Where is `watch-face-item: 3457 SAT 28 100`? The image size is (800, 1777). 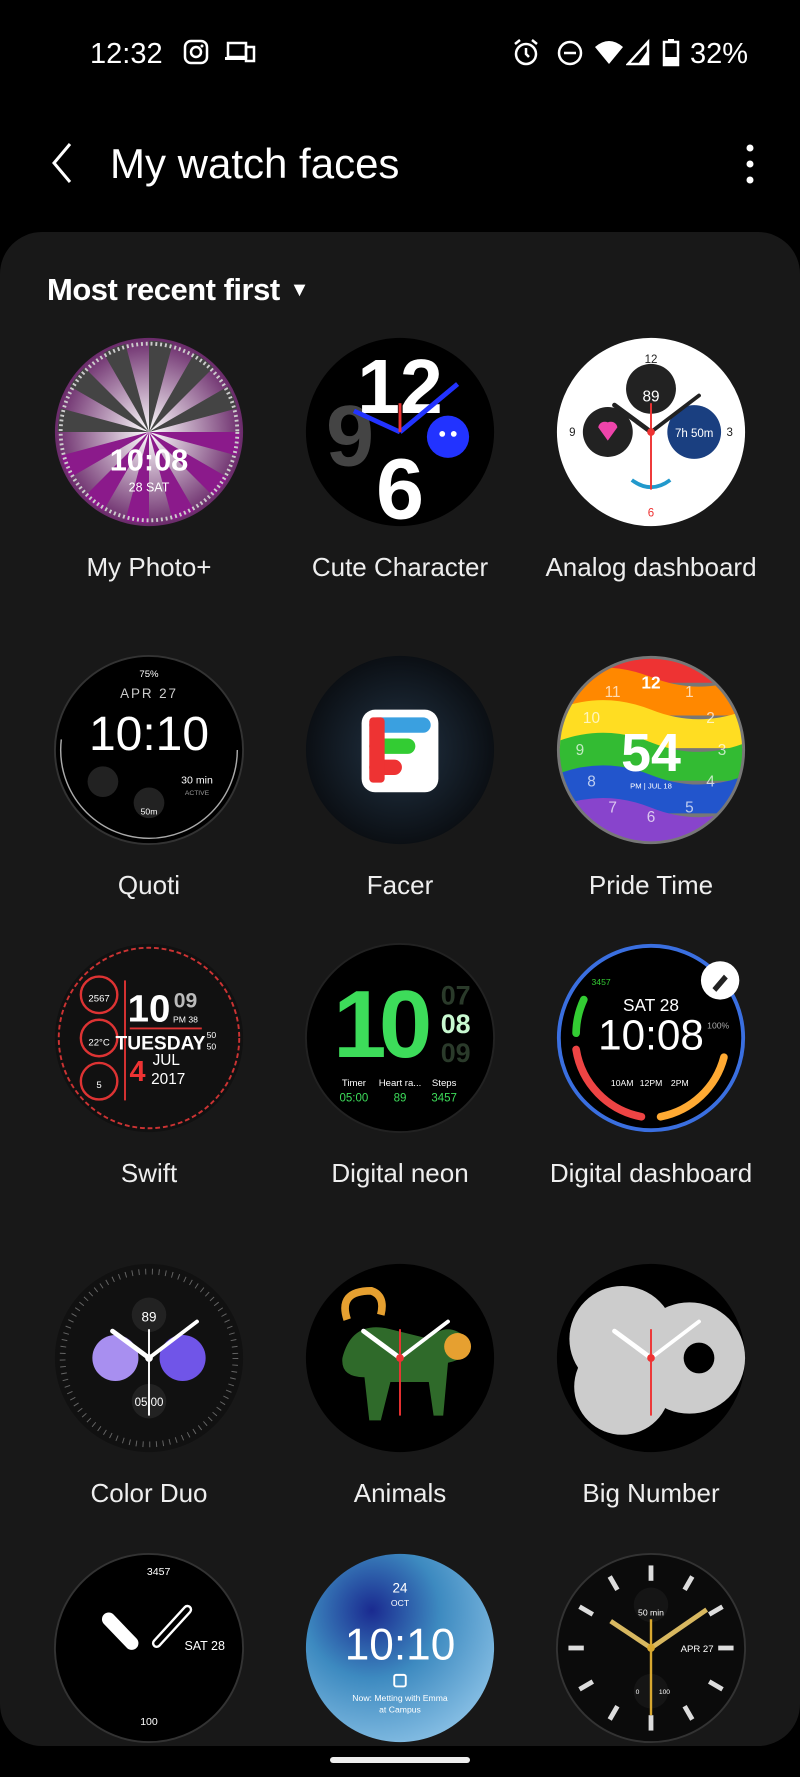
watch-face-item: 3457 SAT 28 100 is located at coordinates (149, 1648).